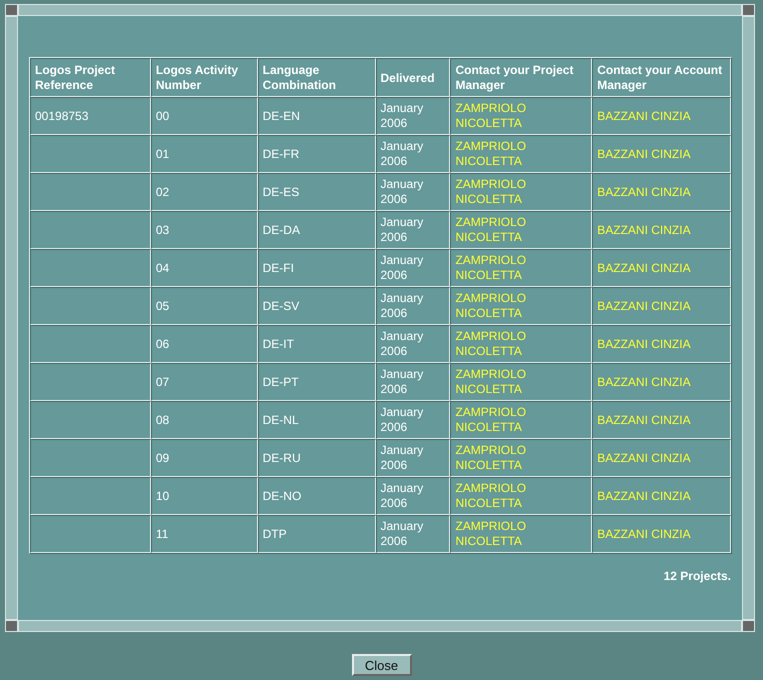  I want to click on table-cell: 06, so click(204, 344).